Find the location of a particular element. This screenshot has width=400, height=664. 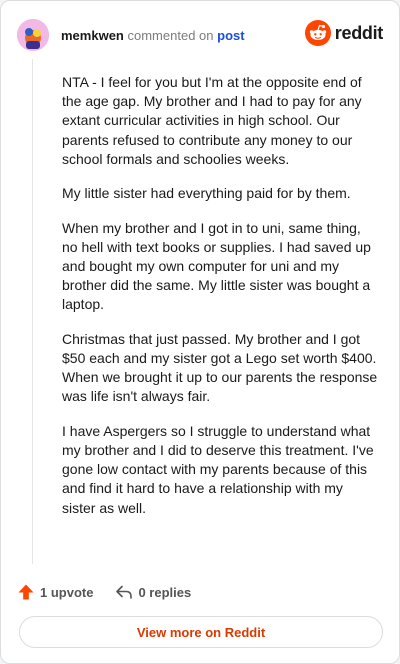

avatar is located at coordinates (33, 35).